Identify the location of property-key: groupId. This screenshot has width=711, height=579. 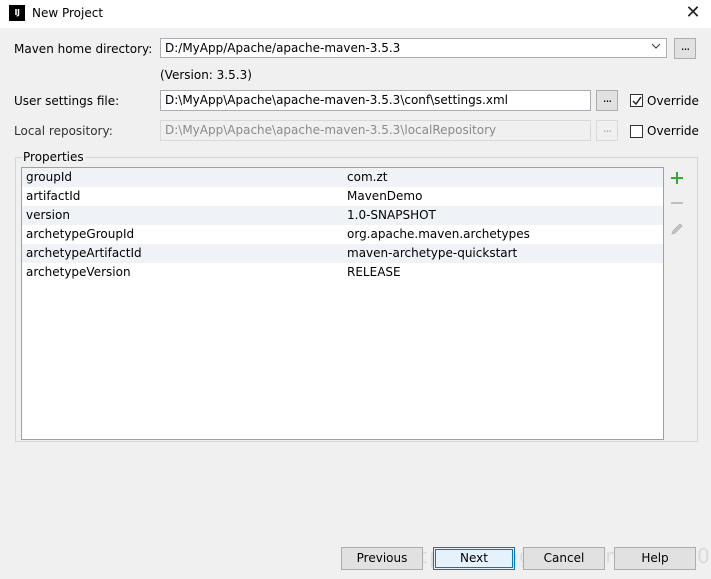
(49, 177).